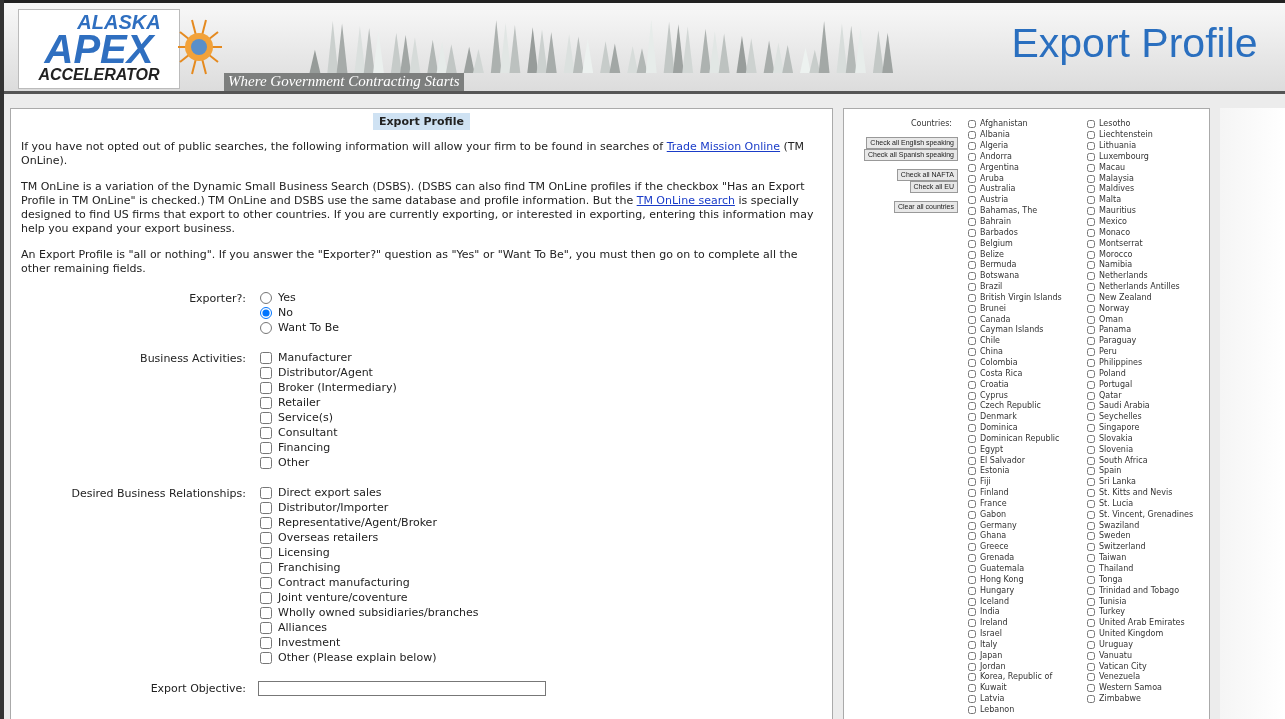  I want to click on text-input, so click(402, 688).